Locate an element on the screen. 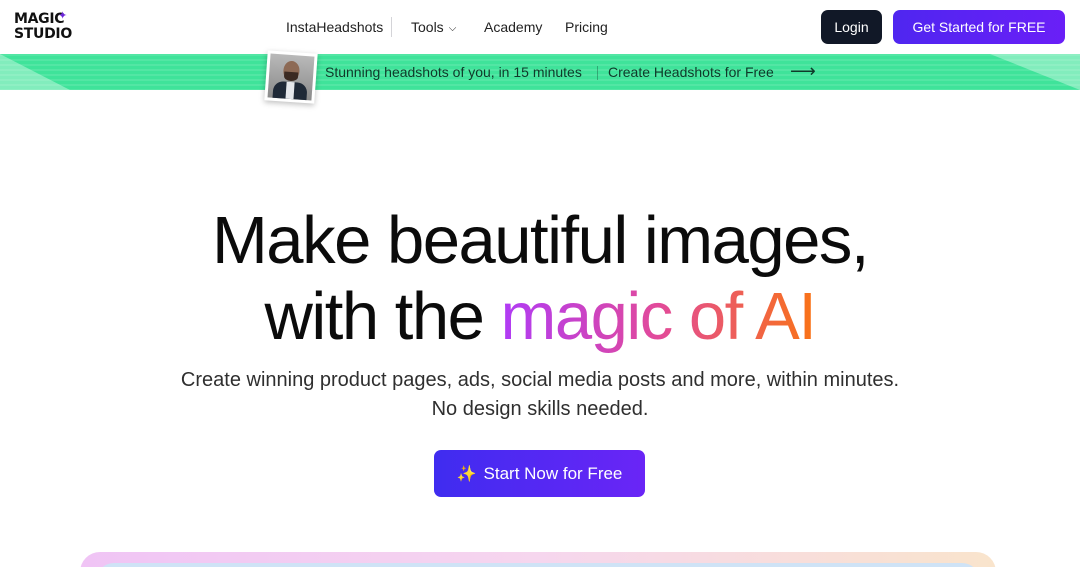  hero-headline-line2: with the magic of AI is located at coordinates (540, 317).